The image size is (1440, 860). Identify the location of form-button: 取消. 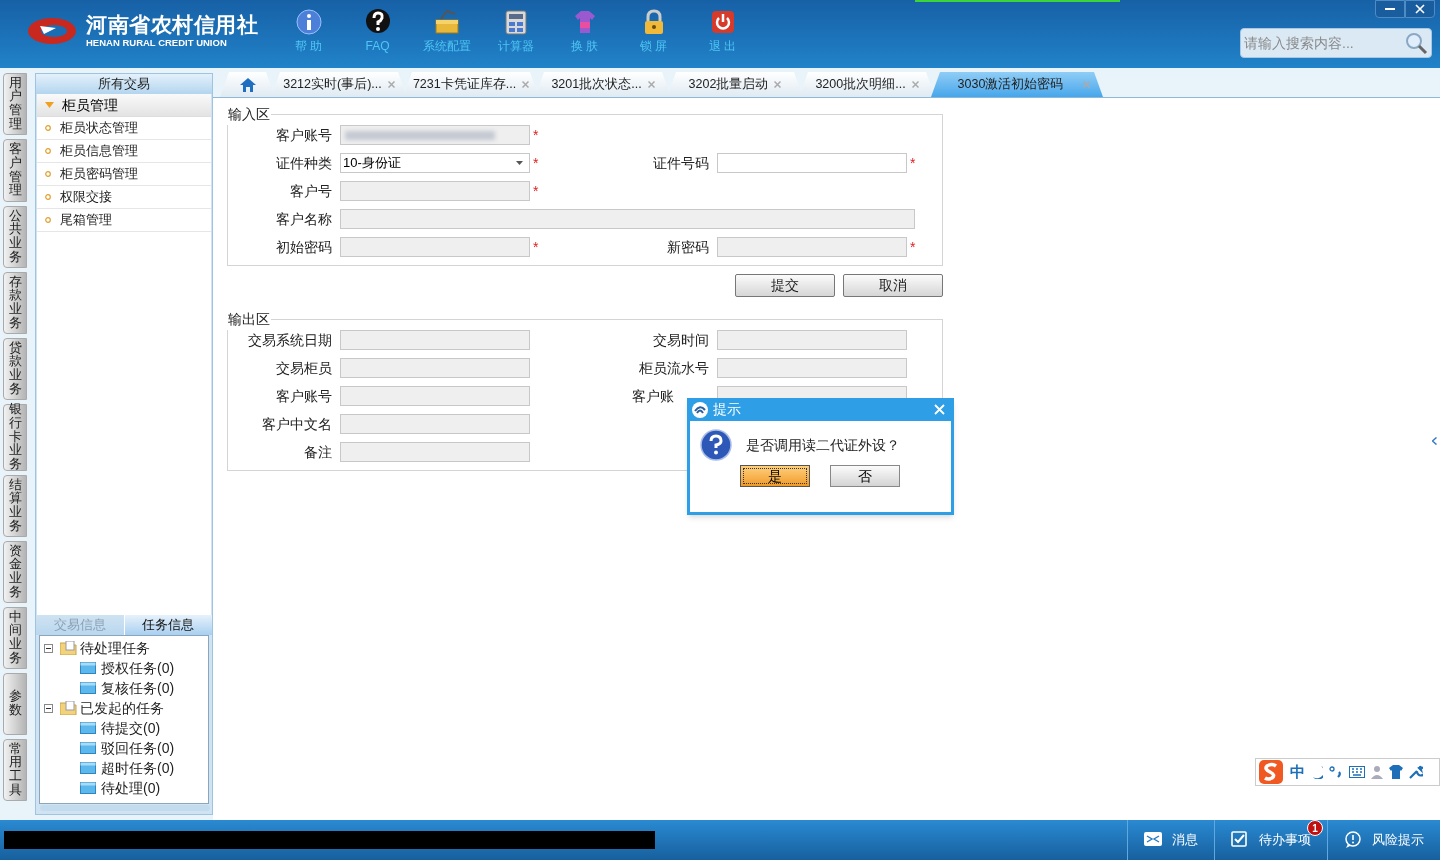
(893, 285).